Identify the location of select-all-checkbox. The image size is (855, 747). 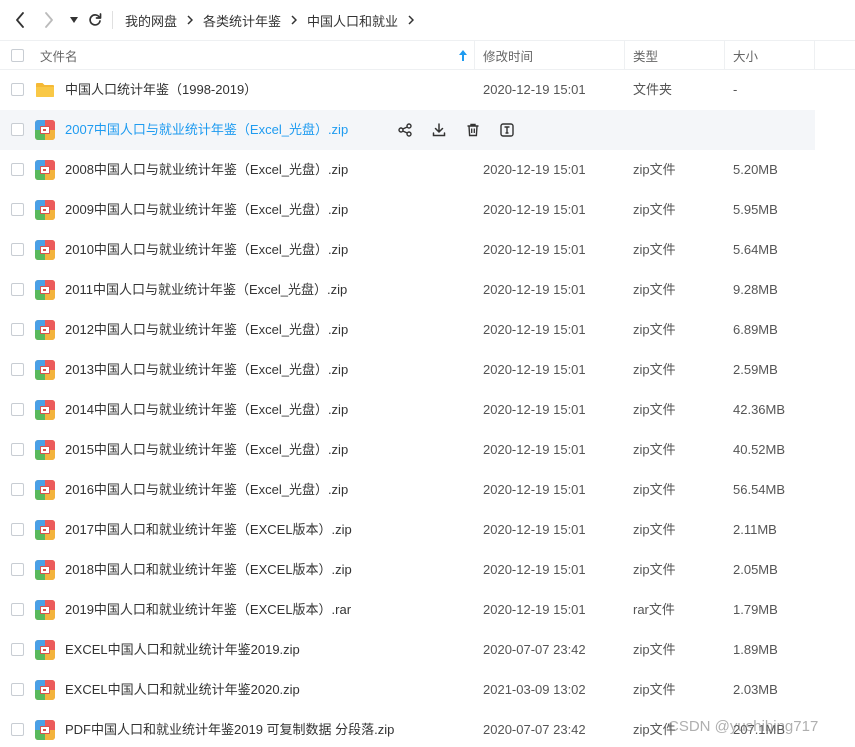
(17, 55).